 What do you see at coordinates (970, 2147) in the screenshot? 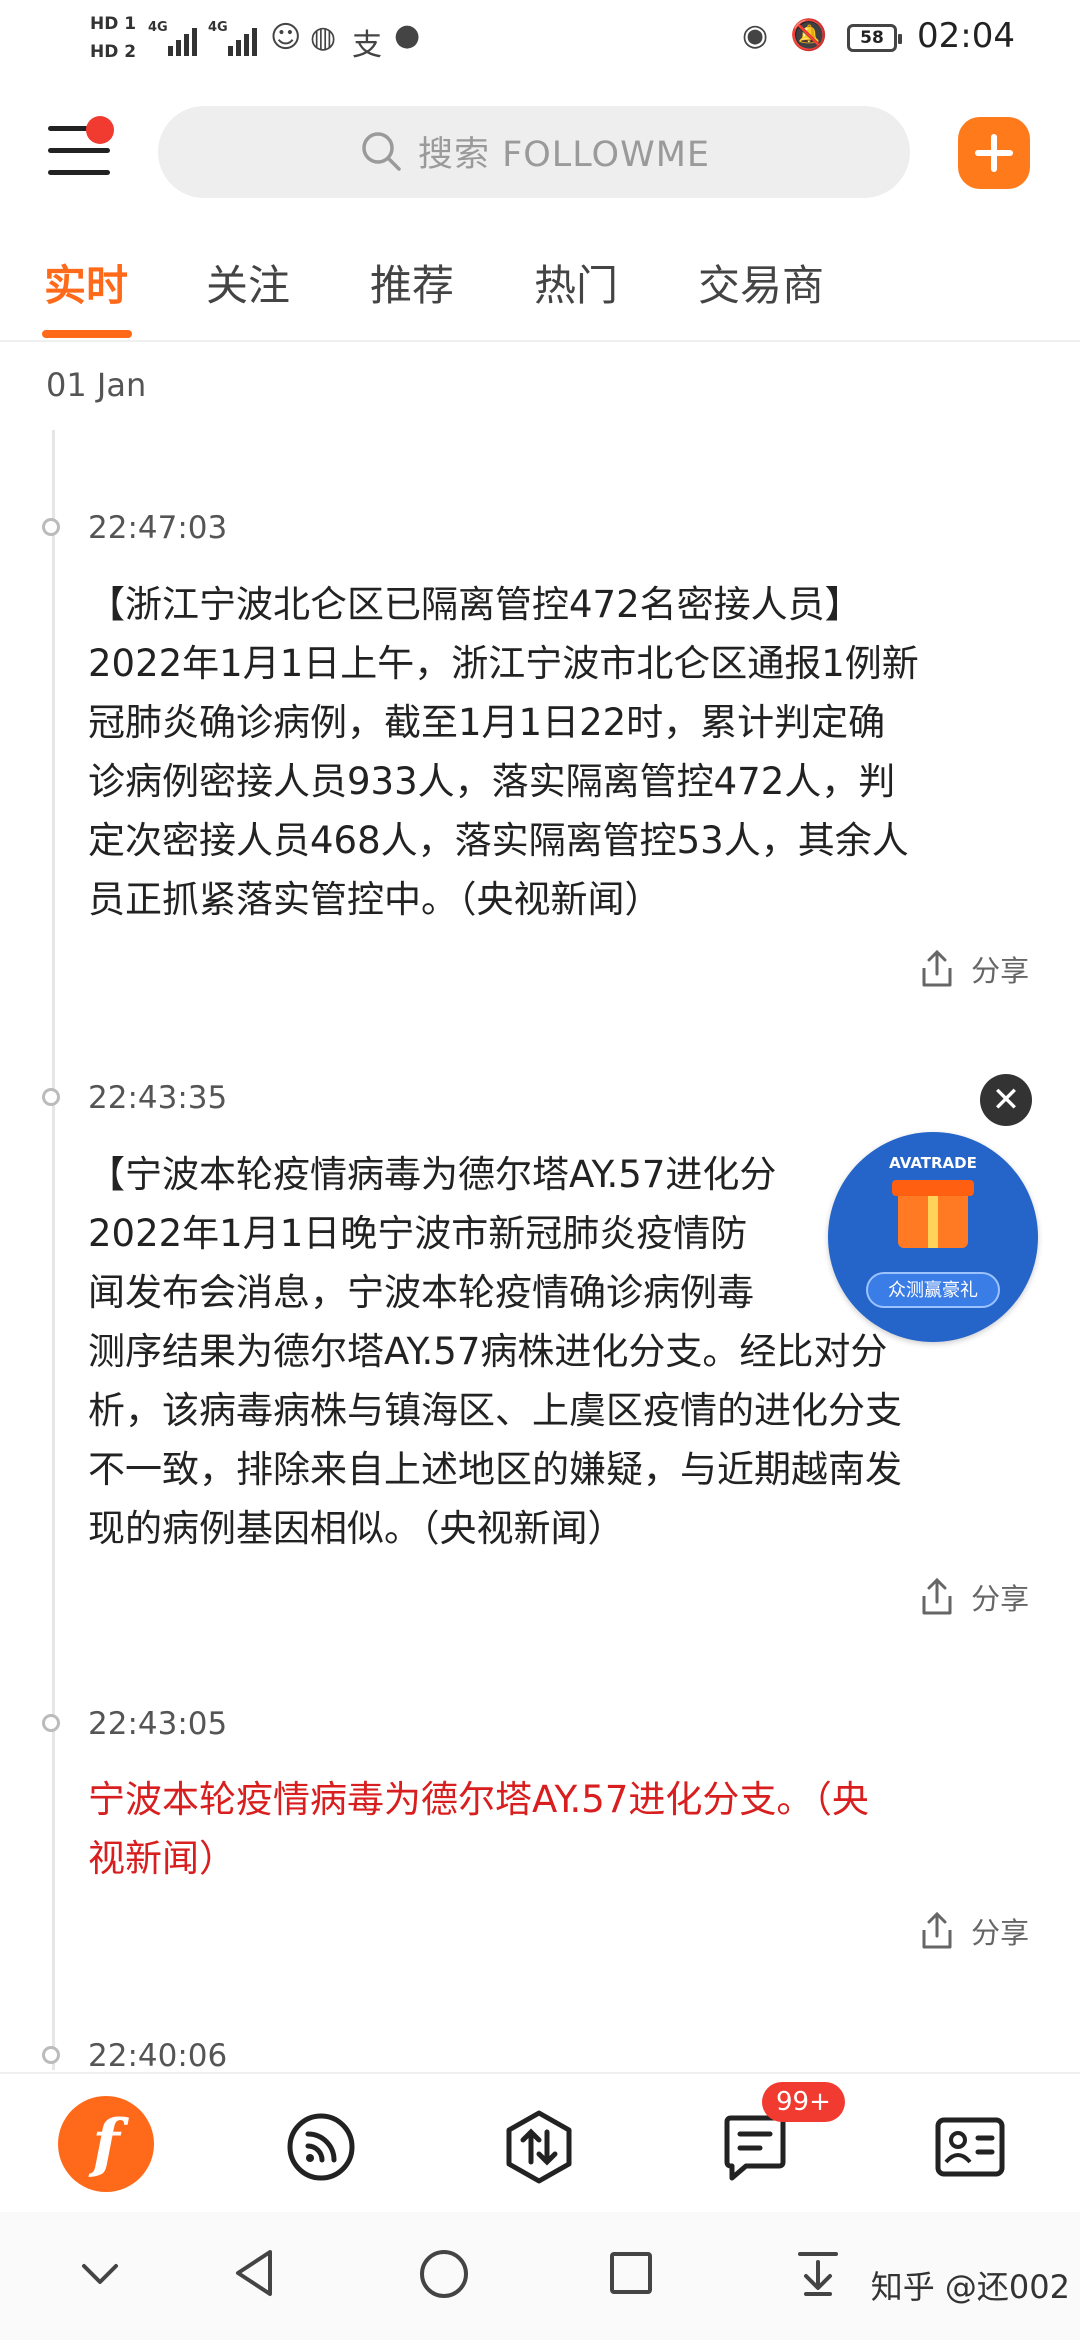
I see `profile-card-icon` at bounding box center [970, 2147].